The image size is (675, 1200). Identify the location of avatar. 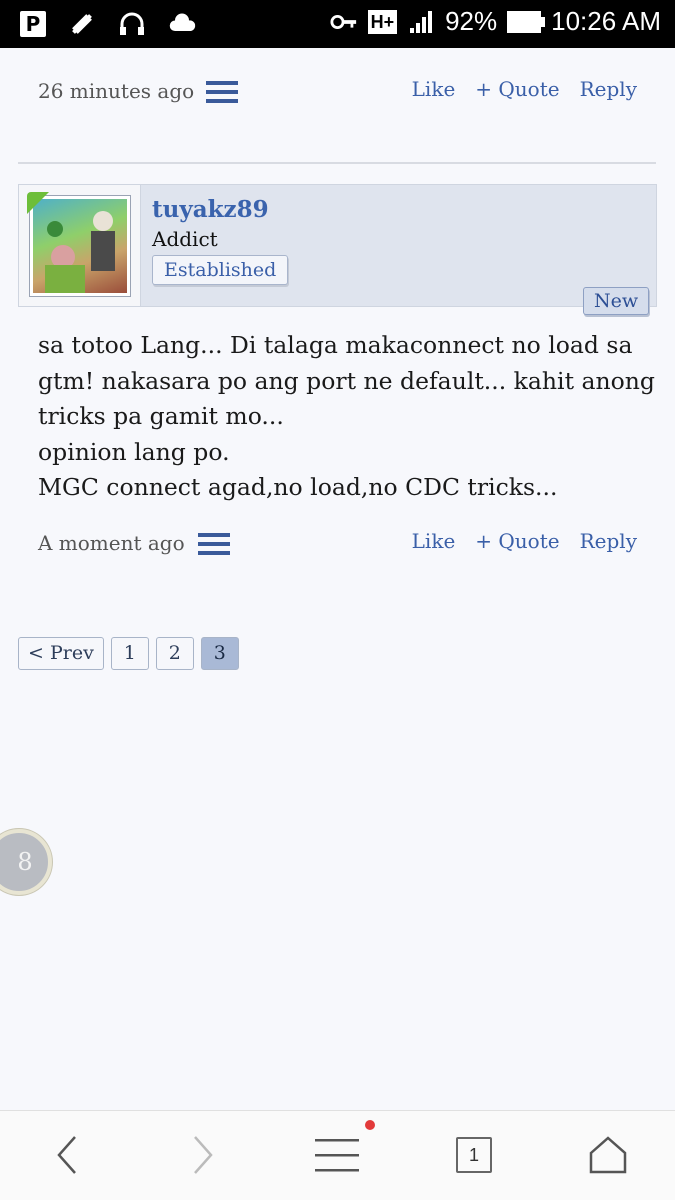
(80, 246).